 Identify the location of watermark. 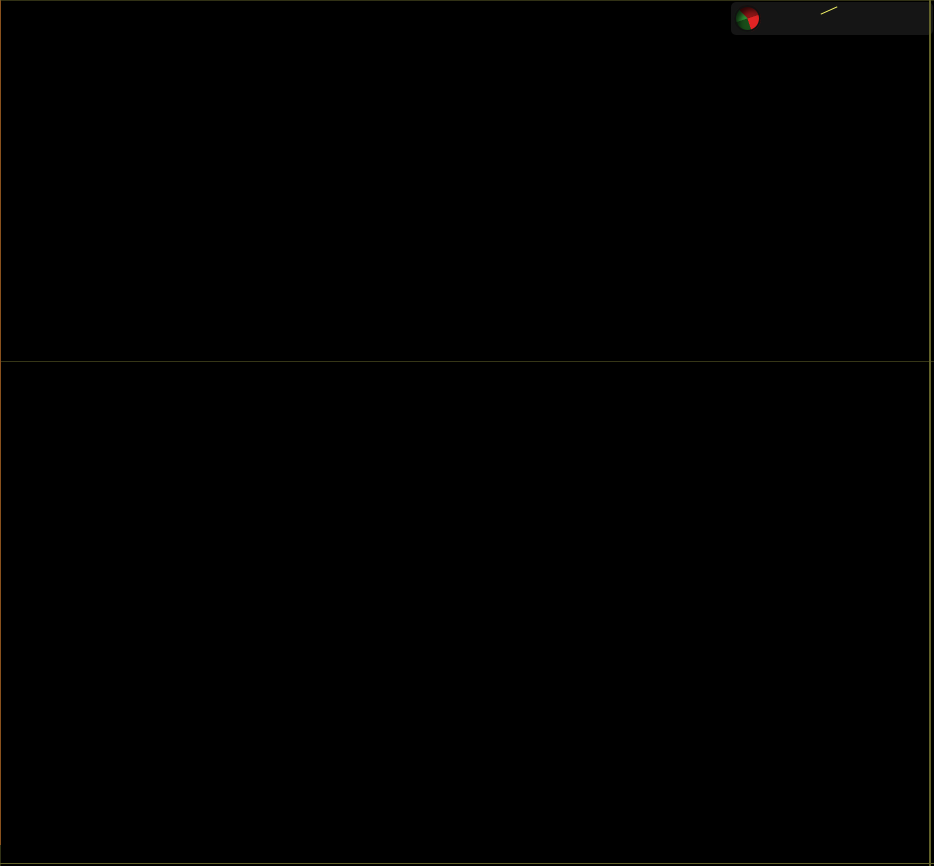
(832, 18).